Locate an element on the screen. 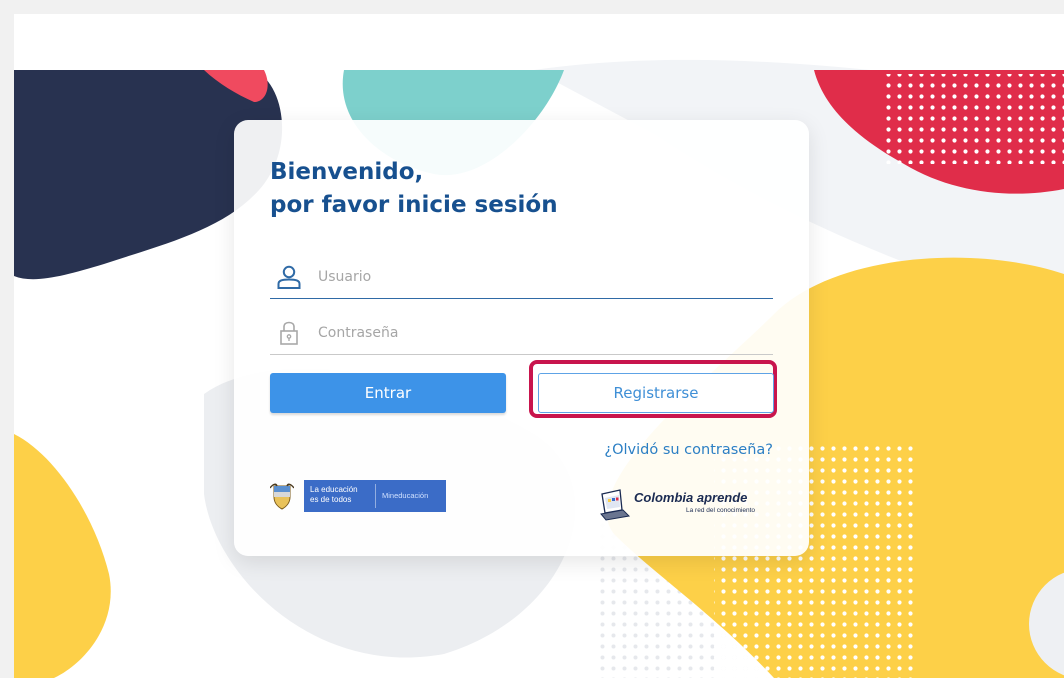 The height and width of the screenshot is (678, 1064). tagline-line-1: La educación is located at coordinates (334, 489).